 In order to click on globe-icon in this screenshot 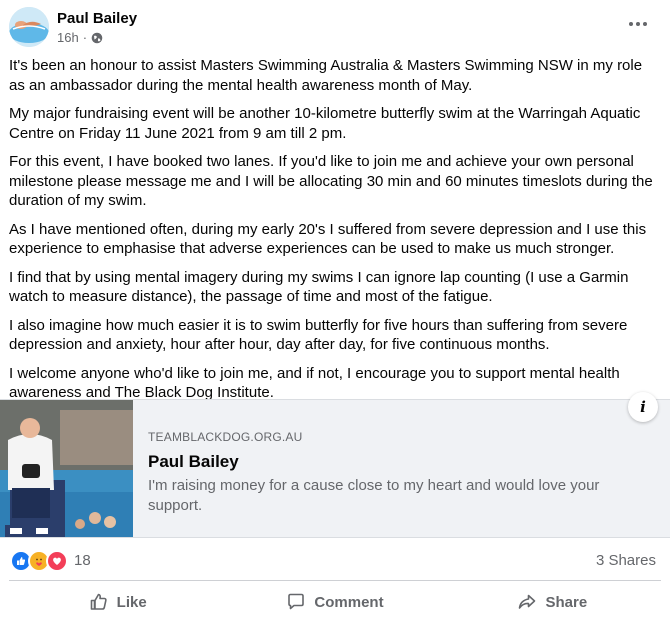, I will do `click(97, 38)`.